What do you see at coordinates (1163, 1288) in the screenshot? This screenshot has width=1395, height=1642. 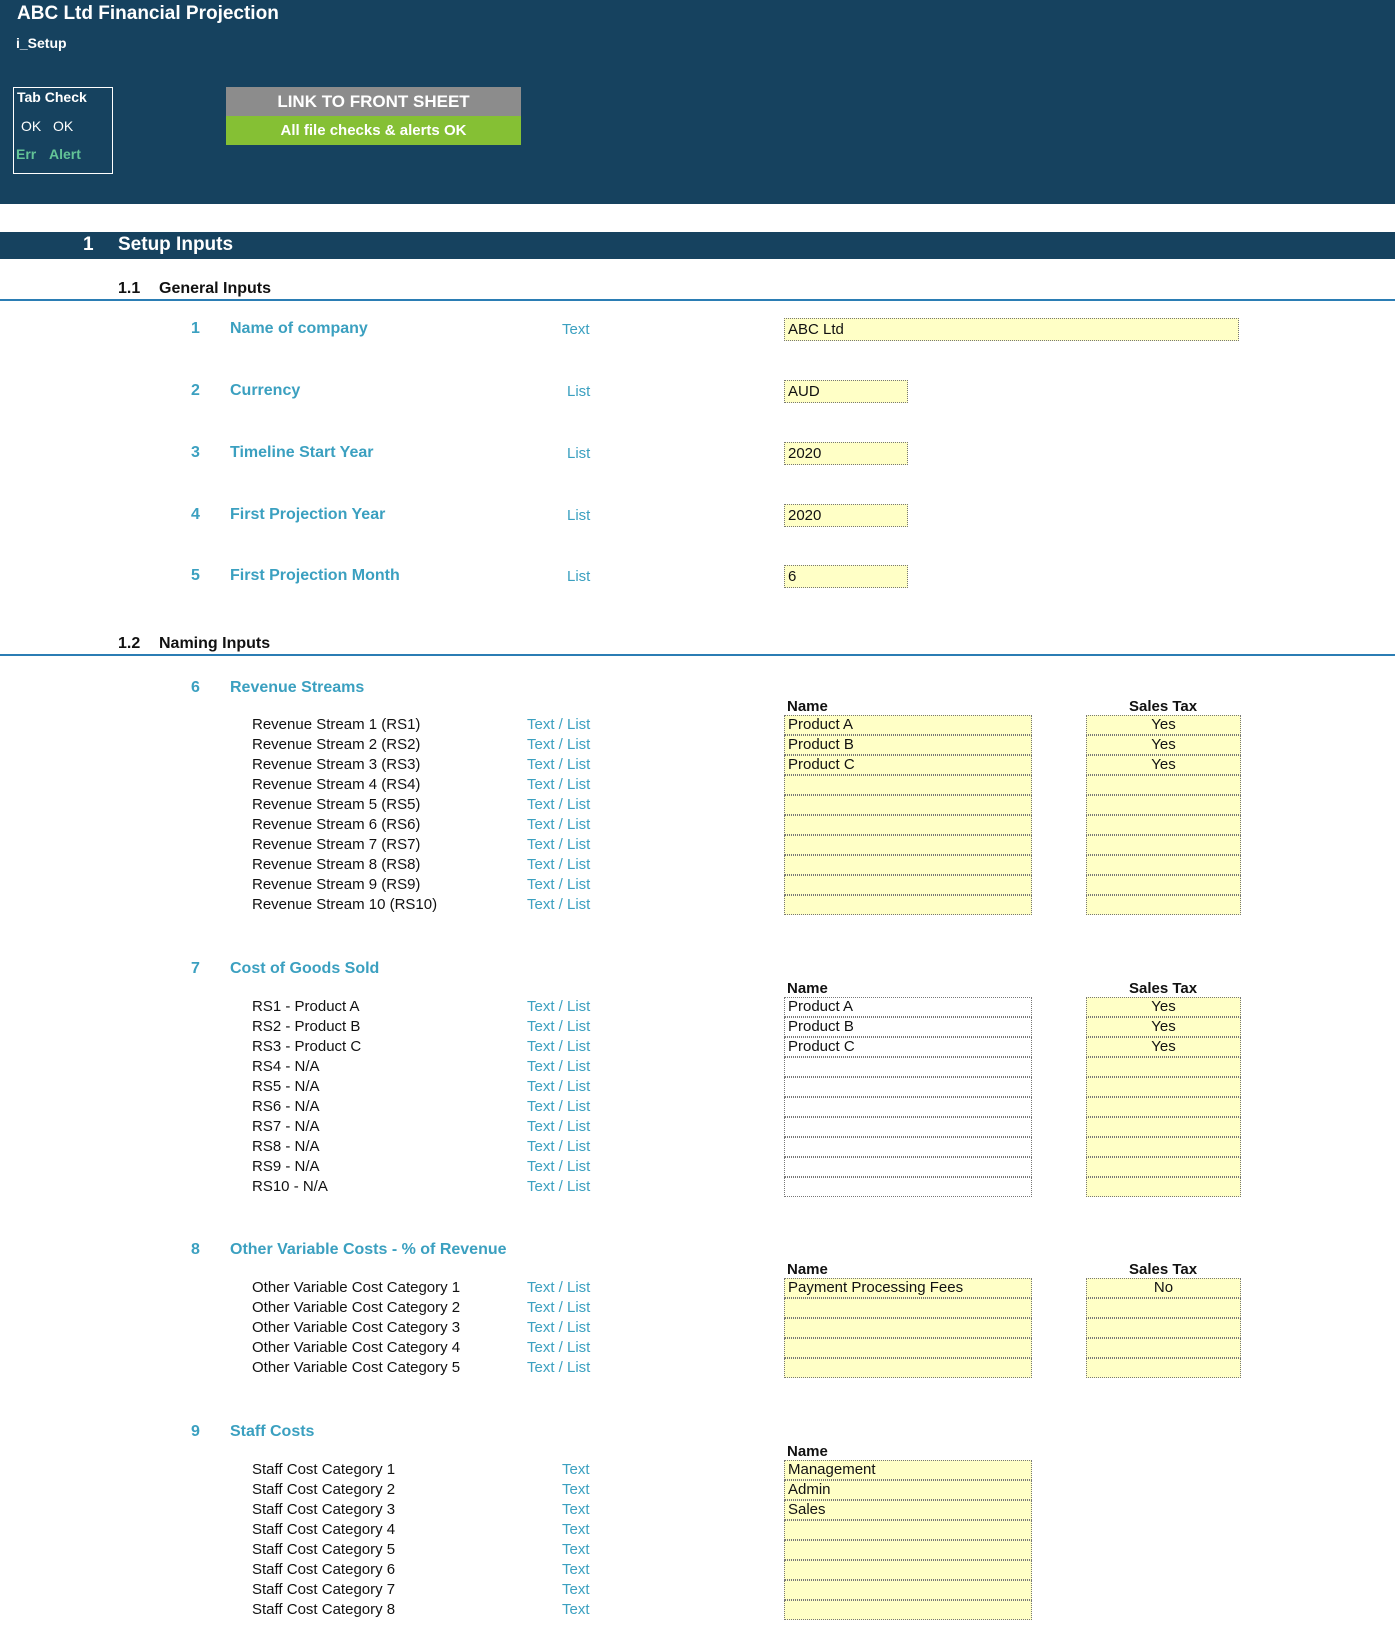 I see `row-sales-tax-input: No` at bounding box center [1163, 1288].